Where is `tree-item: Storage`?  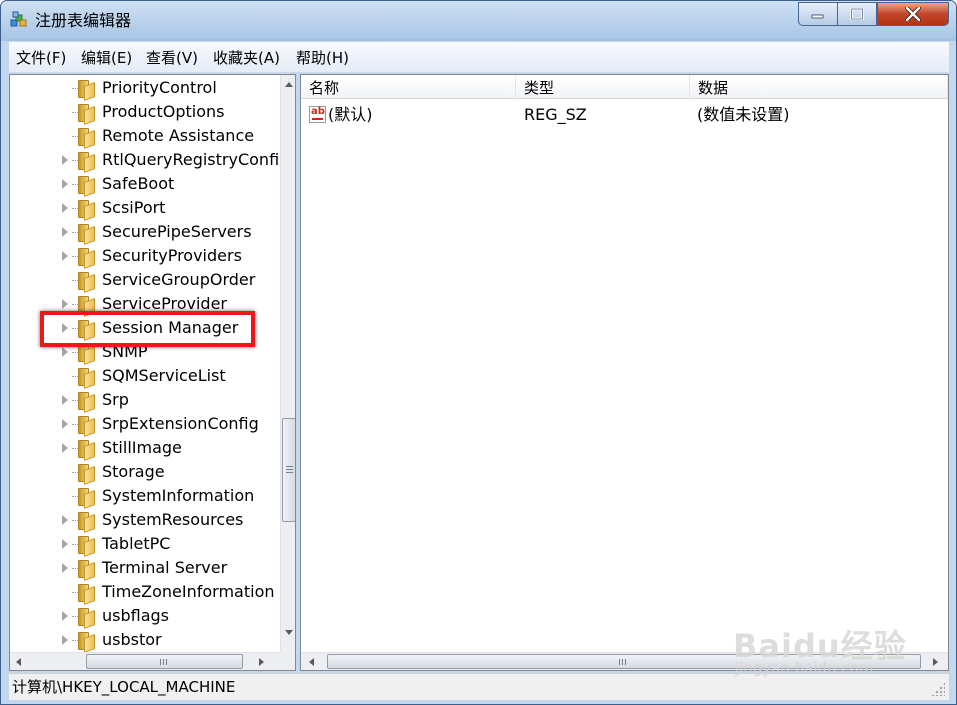 tree-item: Storage is located at coordinates (145, 473).